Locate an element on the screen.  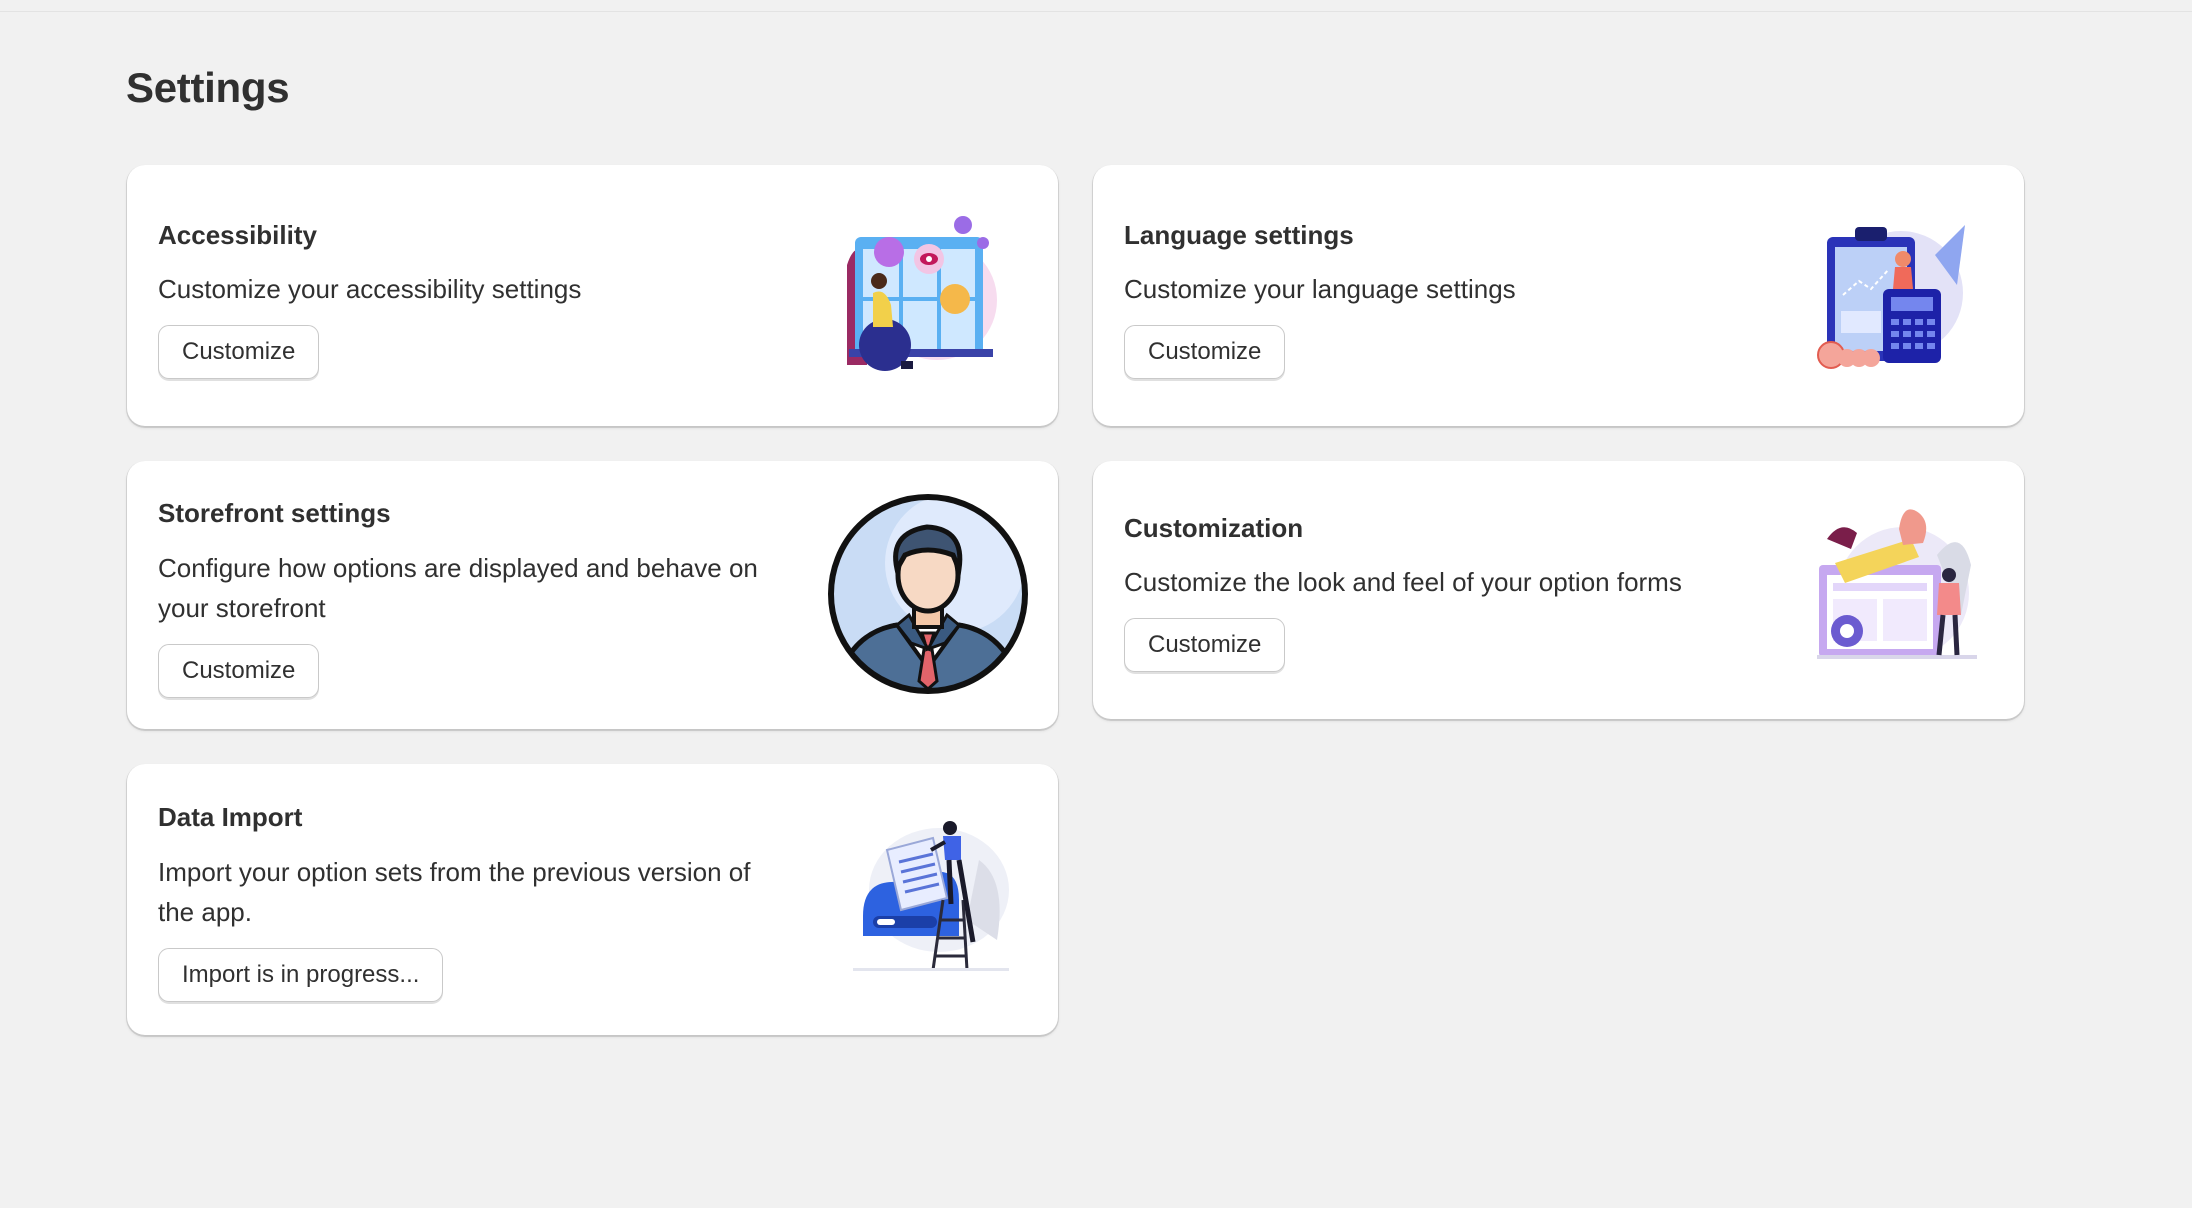
language-customize-button: Customize is located at coordinates (1205, 352).